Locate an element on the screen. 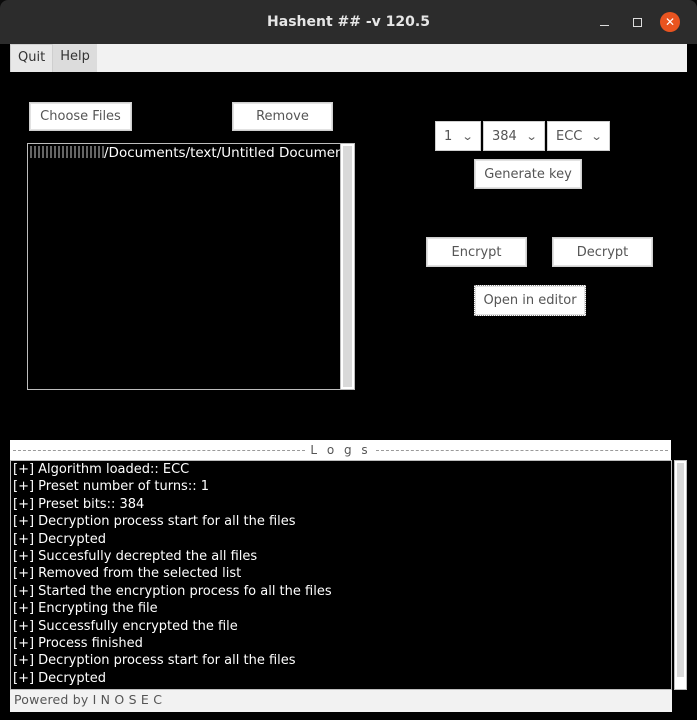 Image resolution: width=697 pixels, height=720 pixels. bits-value: 384 is located at coordinates (504, 136).